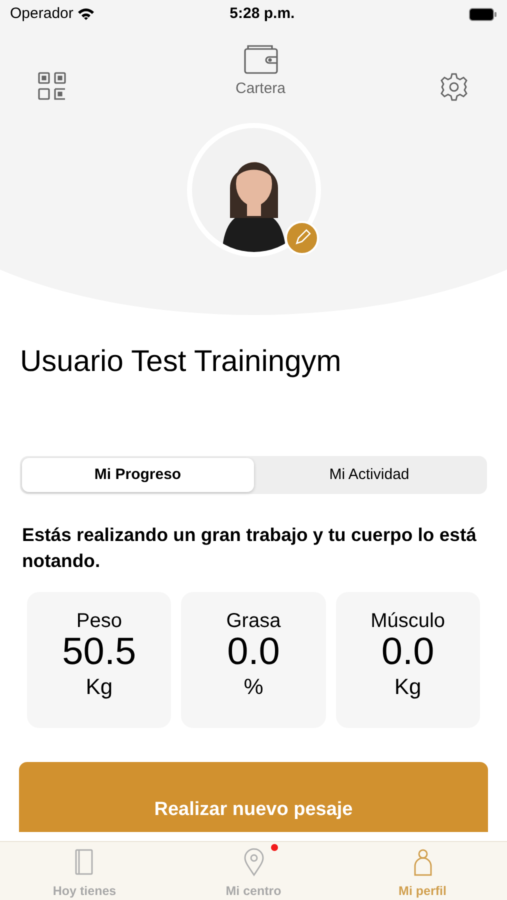 This screenshot has width=507, height=900. What do you see at coordinates (138, 475) in the screenshot?
I see `segment-tab: Mi Progreso` at bounding box center [138, 475].